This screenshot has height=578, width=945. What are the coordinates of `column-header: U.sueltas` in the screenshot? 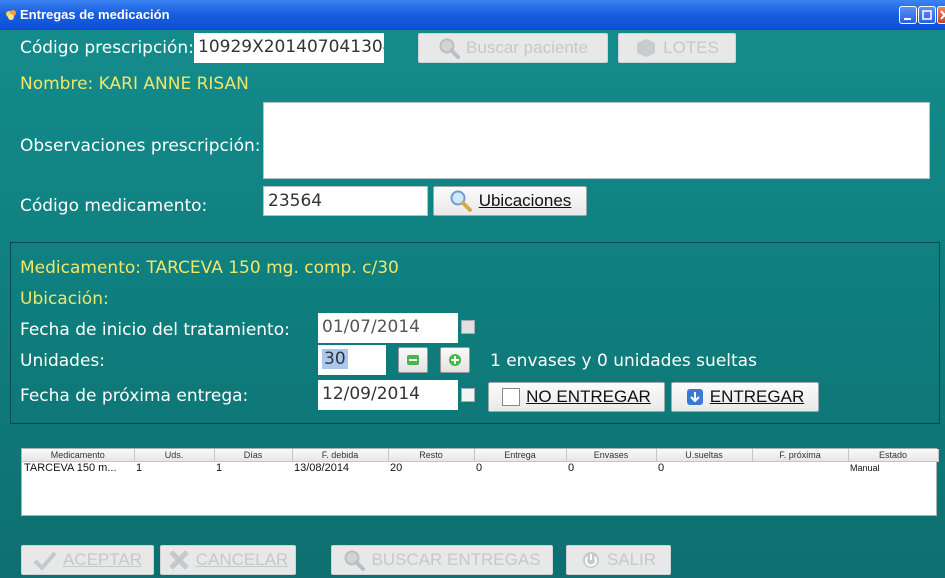 It's located at (704, 455).